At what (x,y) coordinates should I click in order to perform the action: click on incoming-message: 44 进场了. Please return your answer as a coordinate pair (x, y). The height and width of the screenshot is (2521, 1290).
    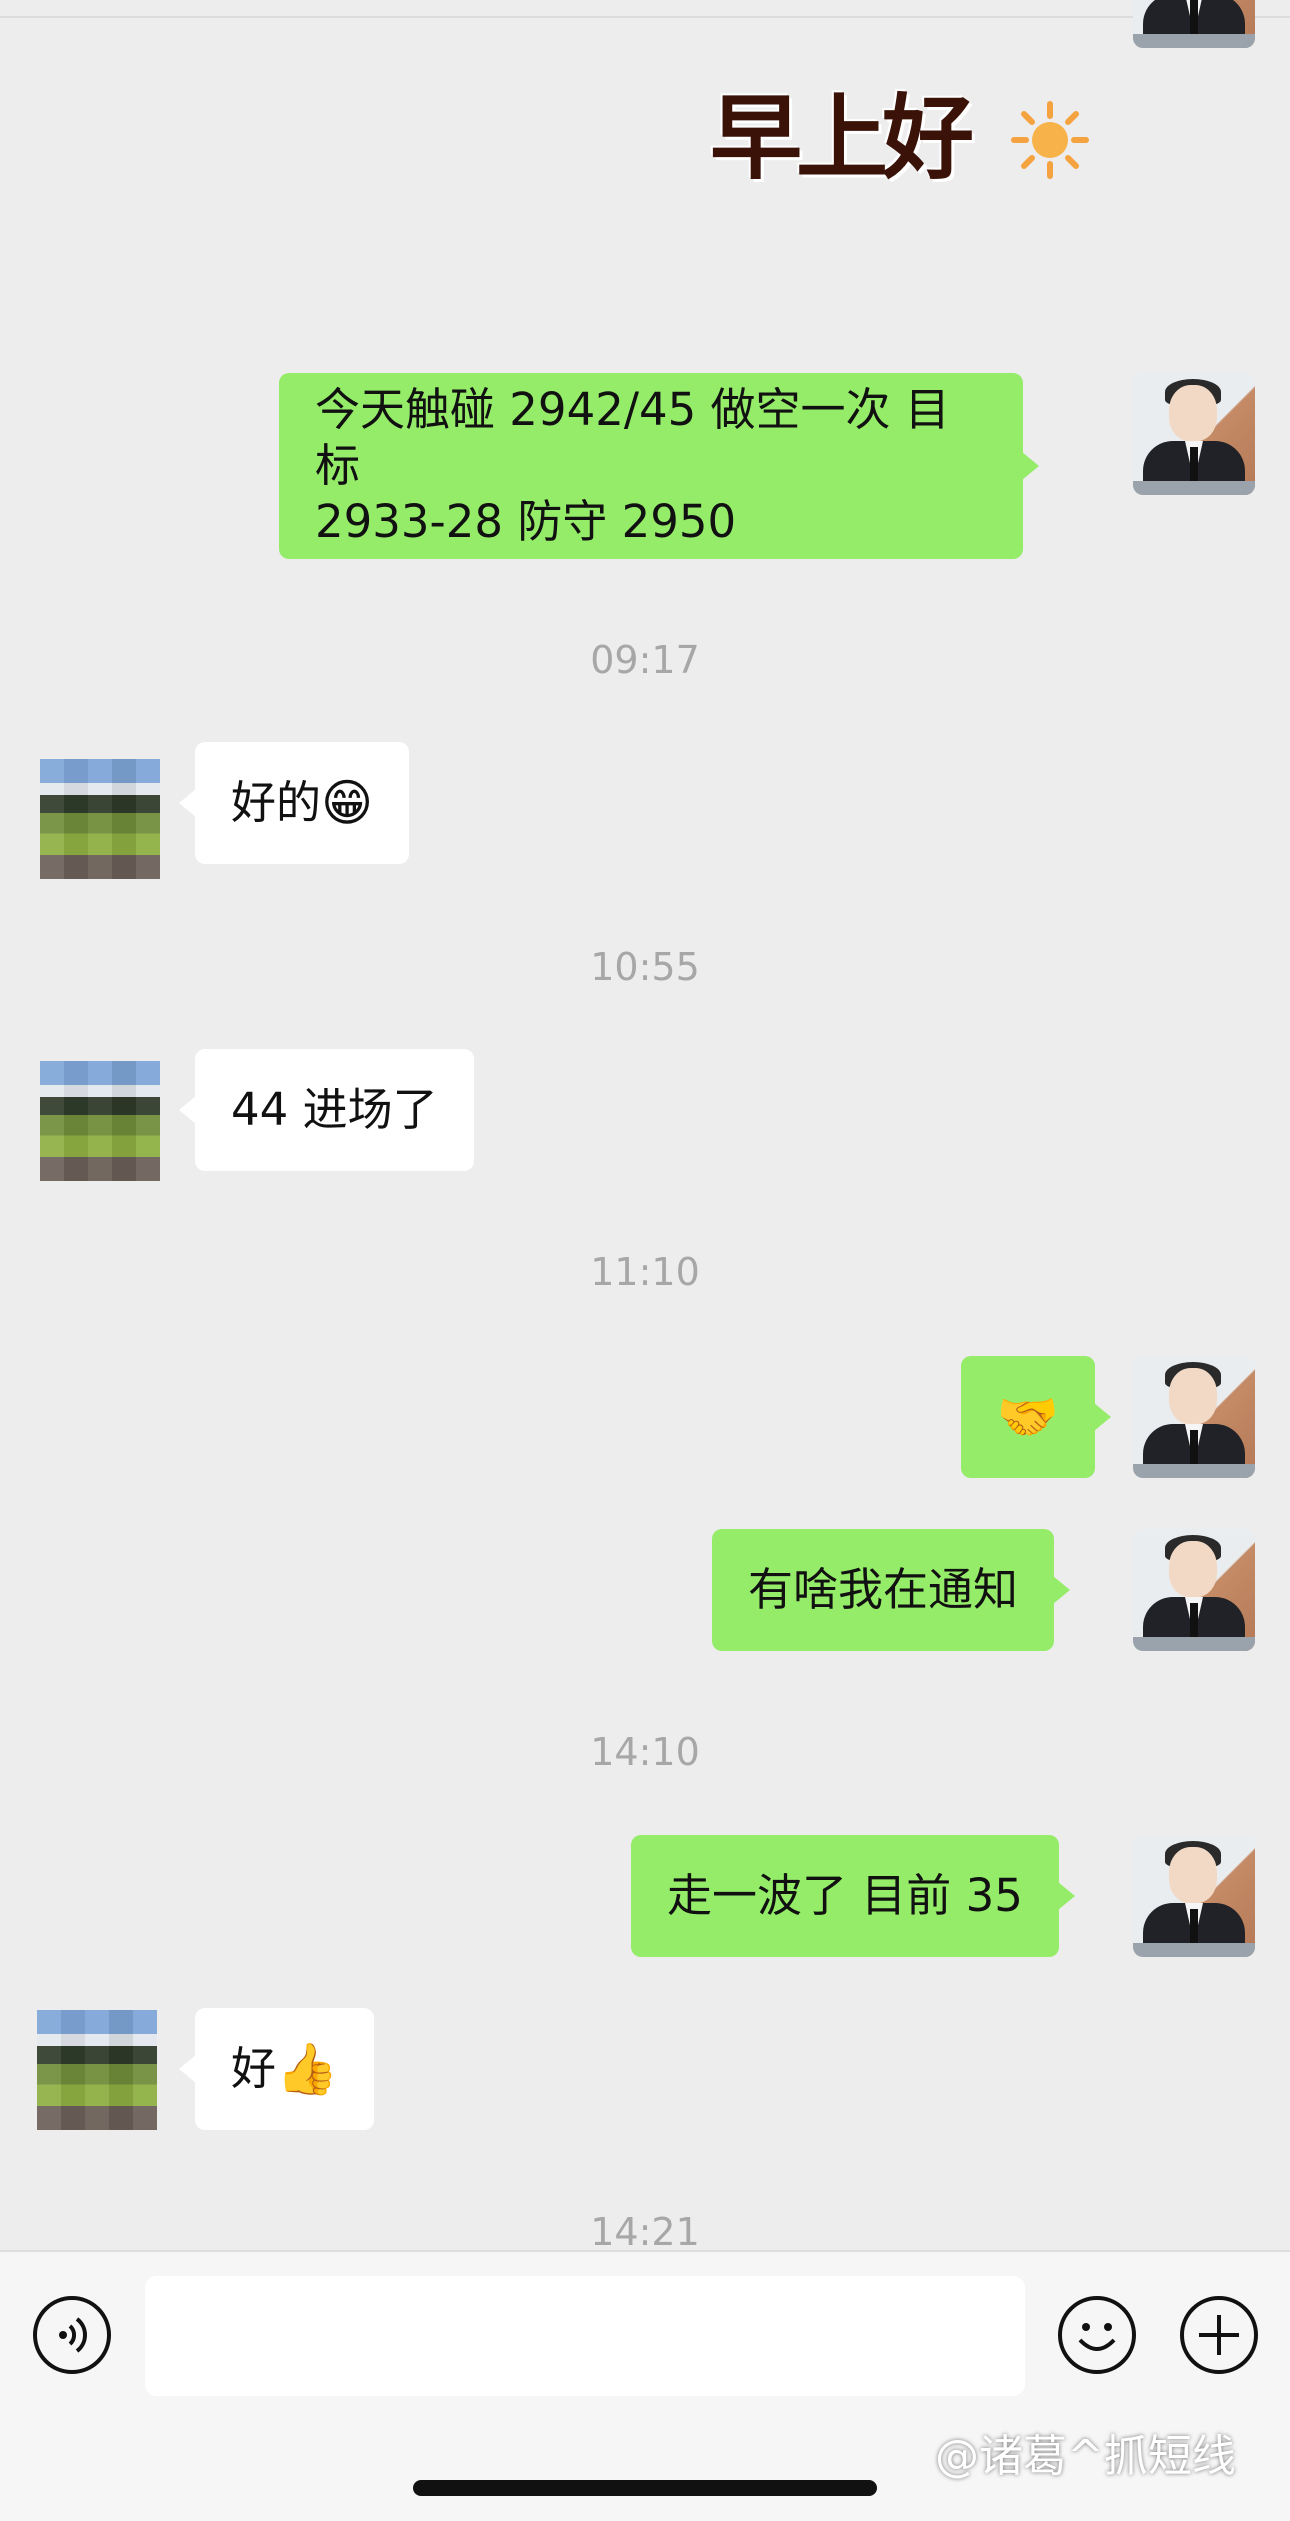
    Looking at the image, I should click on (326, 1110).